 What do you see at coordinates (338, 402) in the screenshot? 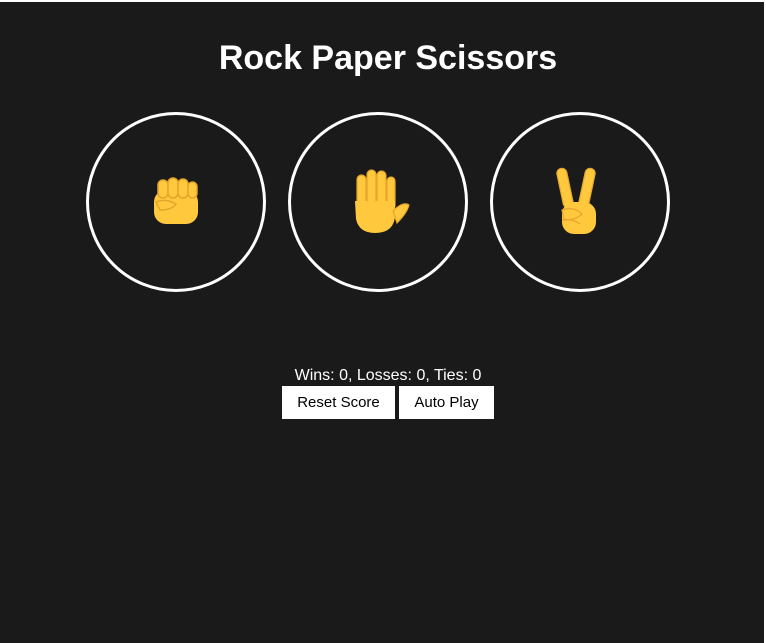
I see `reset-score-button: Reset Score` at bounding box center [338, 402].